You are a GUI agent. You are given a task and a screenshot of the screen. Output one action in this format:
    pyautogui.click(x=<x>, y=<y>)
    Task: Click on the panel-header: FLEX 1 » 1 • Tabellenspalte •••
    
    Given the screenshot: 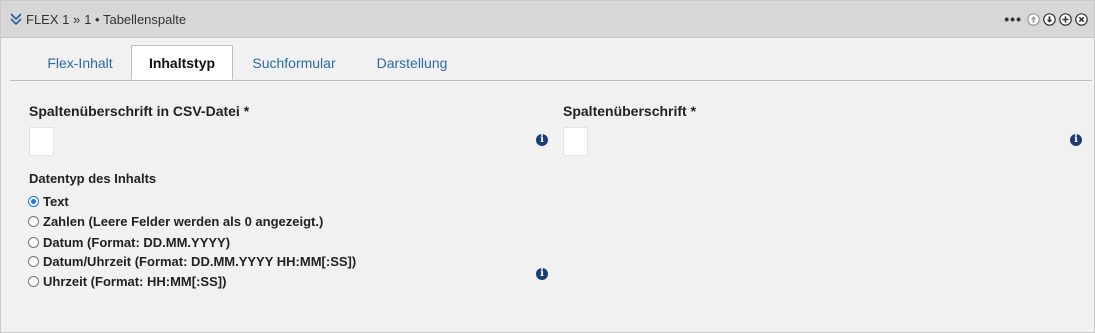 What is the action you would take?
    pyautogui.click(x=547, y=19)
    